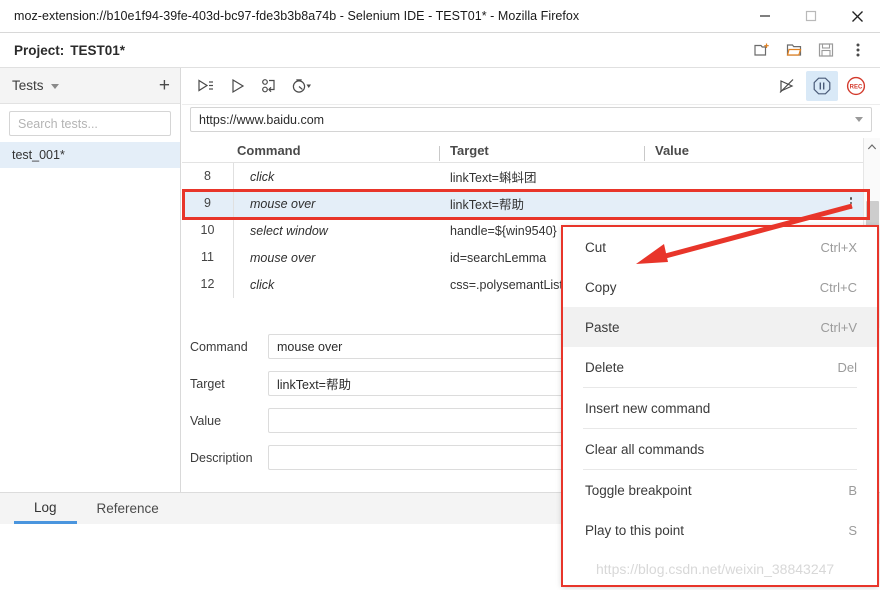  What do you see at coordinates (847, 367) in the screenshot?
I see `menu-item-shortcut: Del` at bounding box center [847, 367].